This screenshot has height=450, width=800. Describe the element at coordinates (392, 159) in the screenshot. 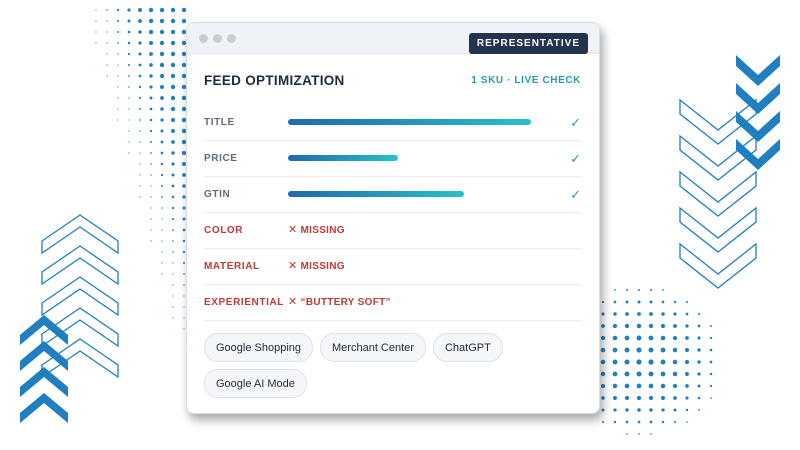

I see `attribute-row-price: PRICE ✓` at that location.